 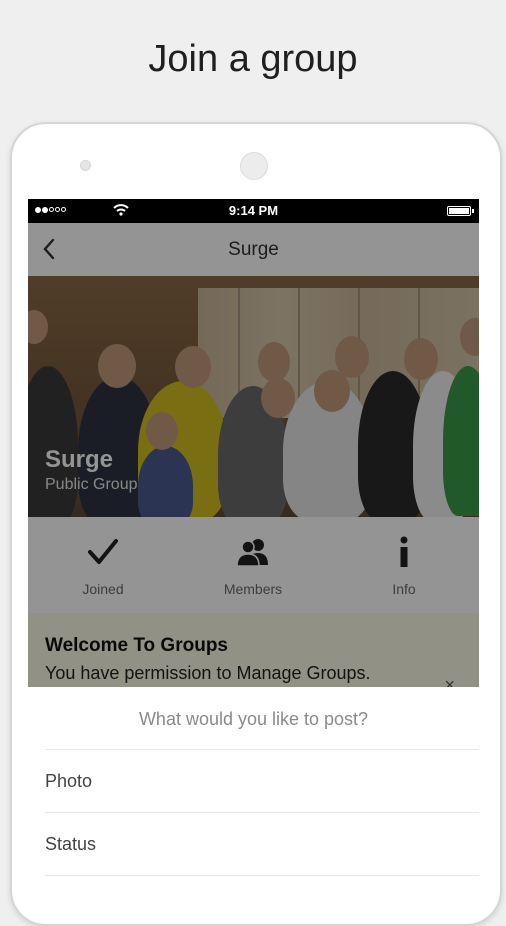 What do you see at coordinates (262, 843) in the screenshot?
I see `post-option-status: Status` at bounding box center [262, 843].